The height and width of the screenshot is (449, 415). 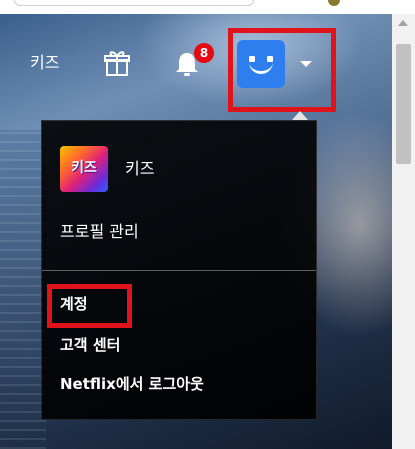 What do you see at coordinates (403, 231) in the screenshot?
I see `page-scrollbar` at bounding box center [403, 231].